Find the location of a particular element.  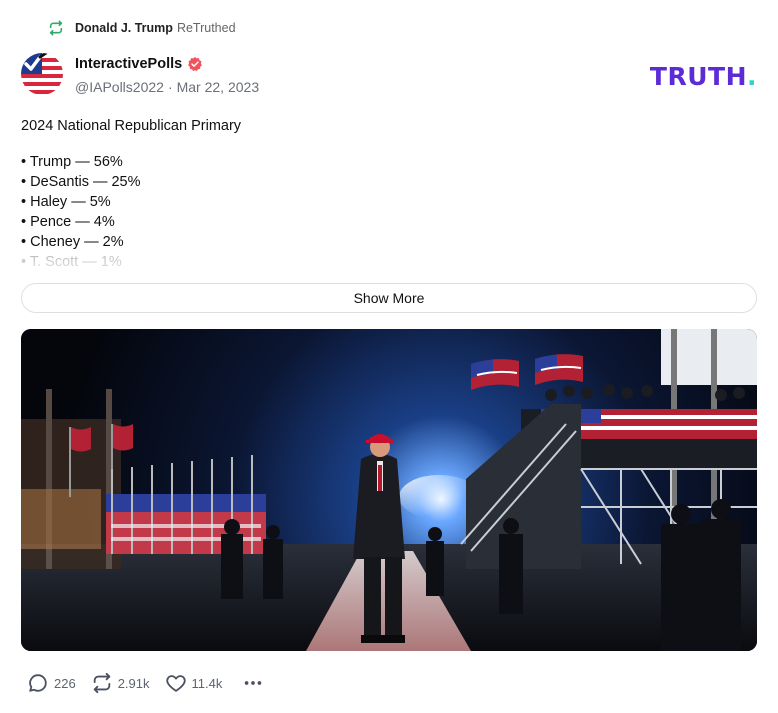

retruth-button: 2.91k is located at coordinates (120, 683).